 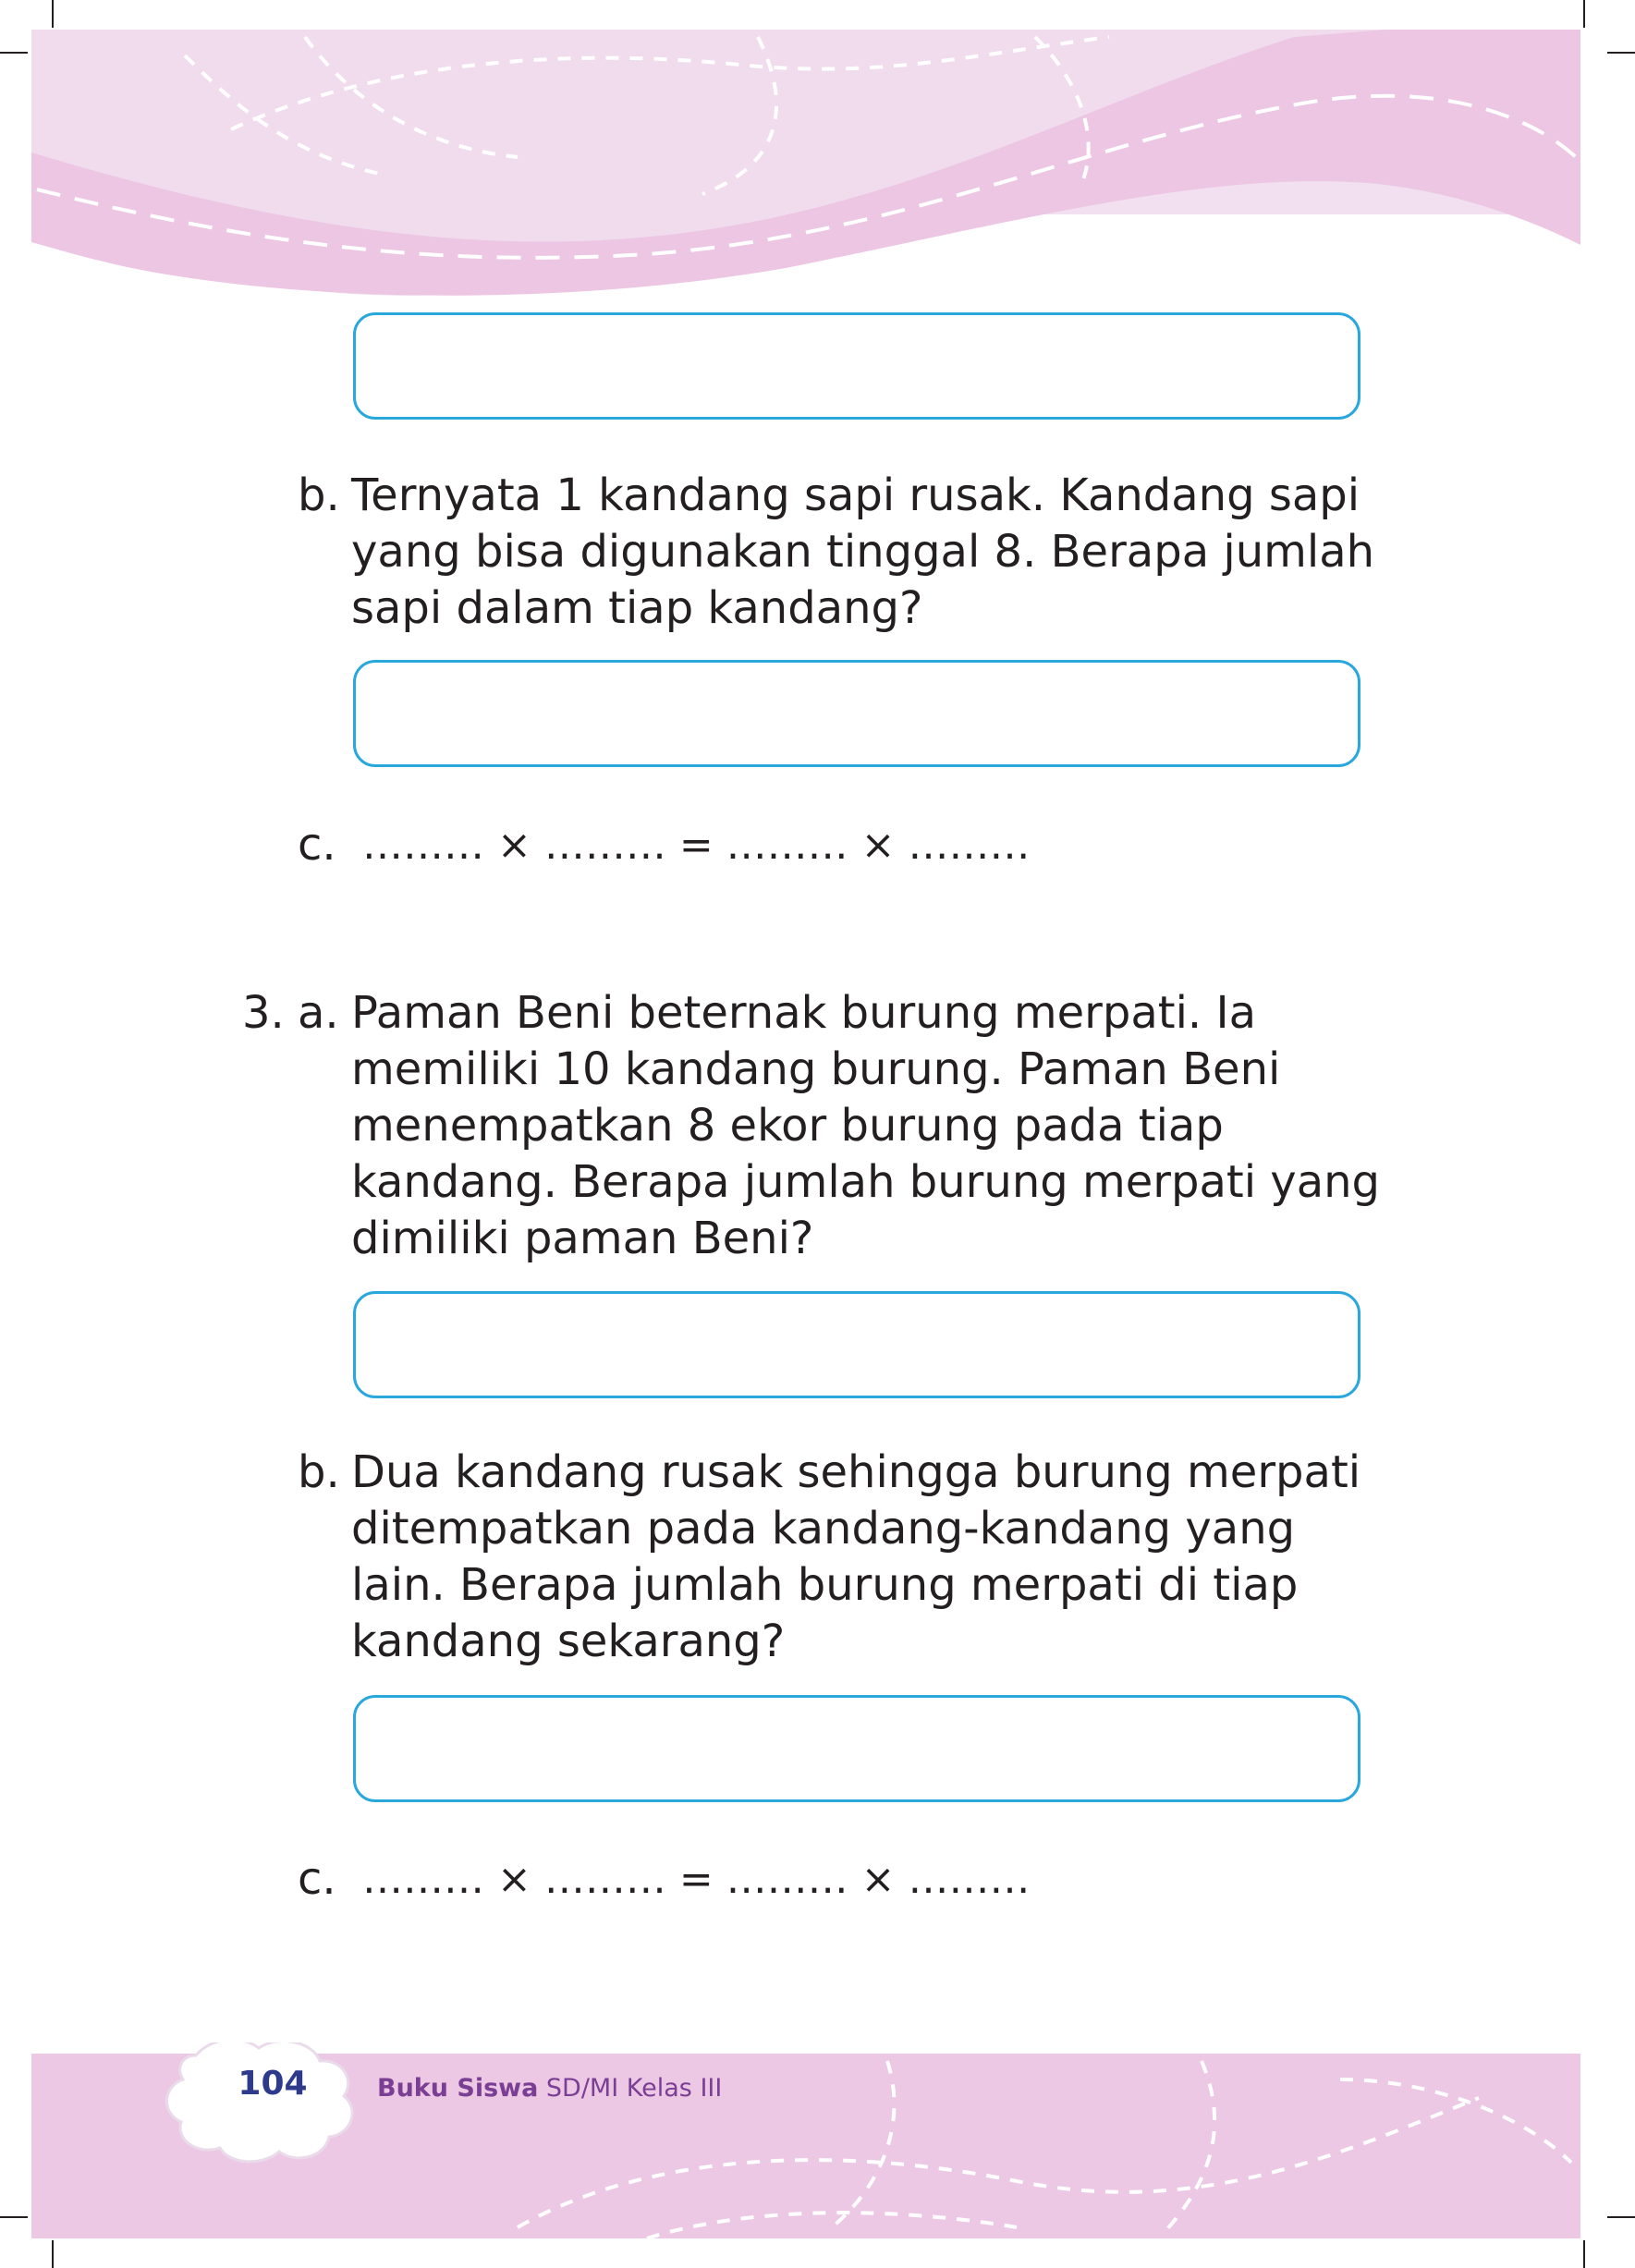 What do you see at coordinates (856, 366) in the screenshot?
I see `answer-box-2a` at bounding box center [856, 366].